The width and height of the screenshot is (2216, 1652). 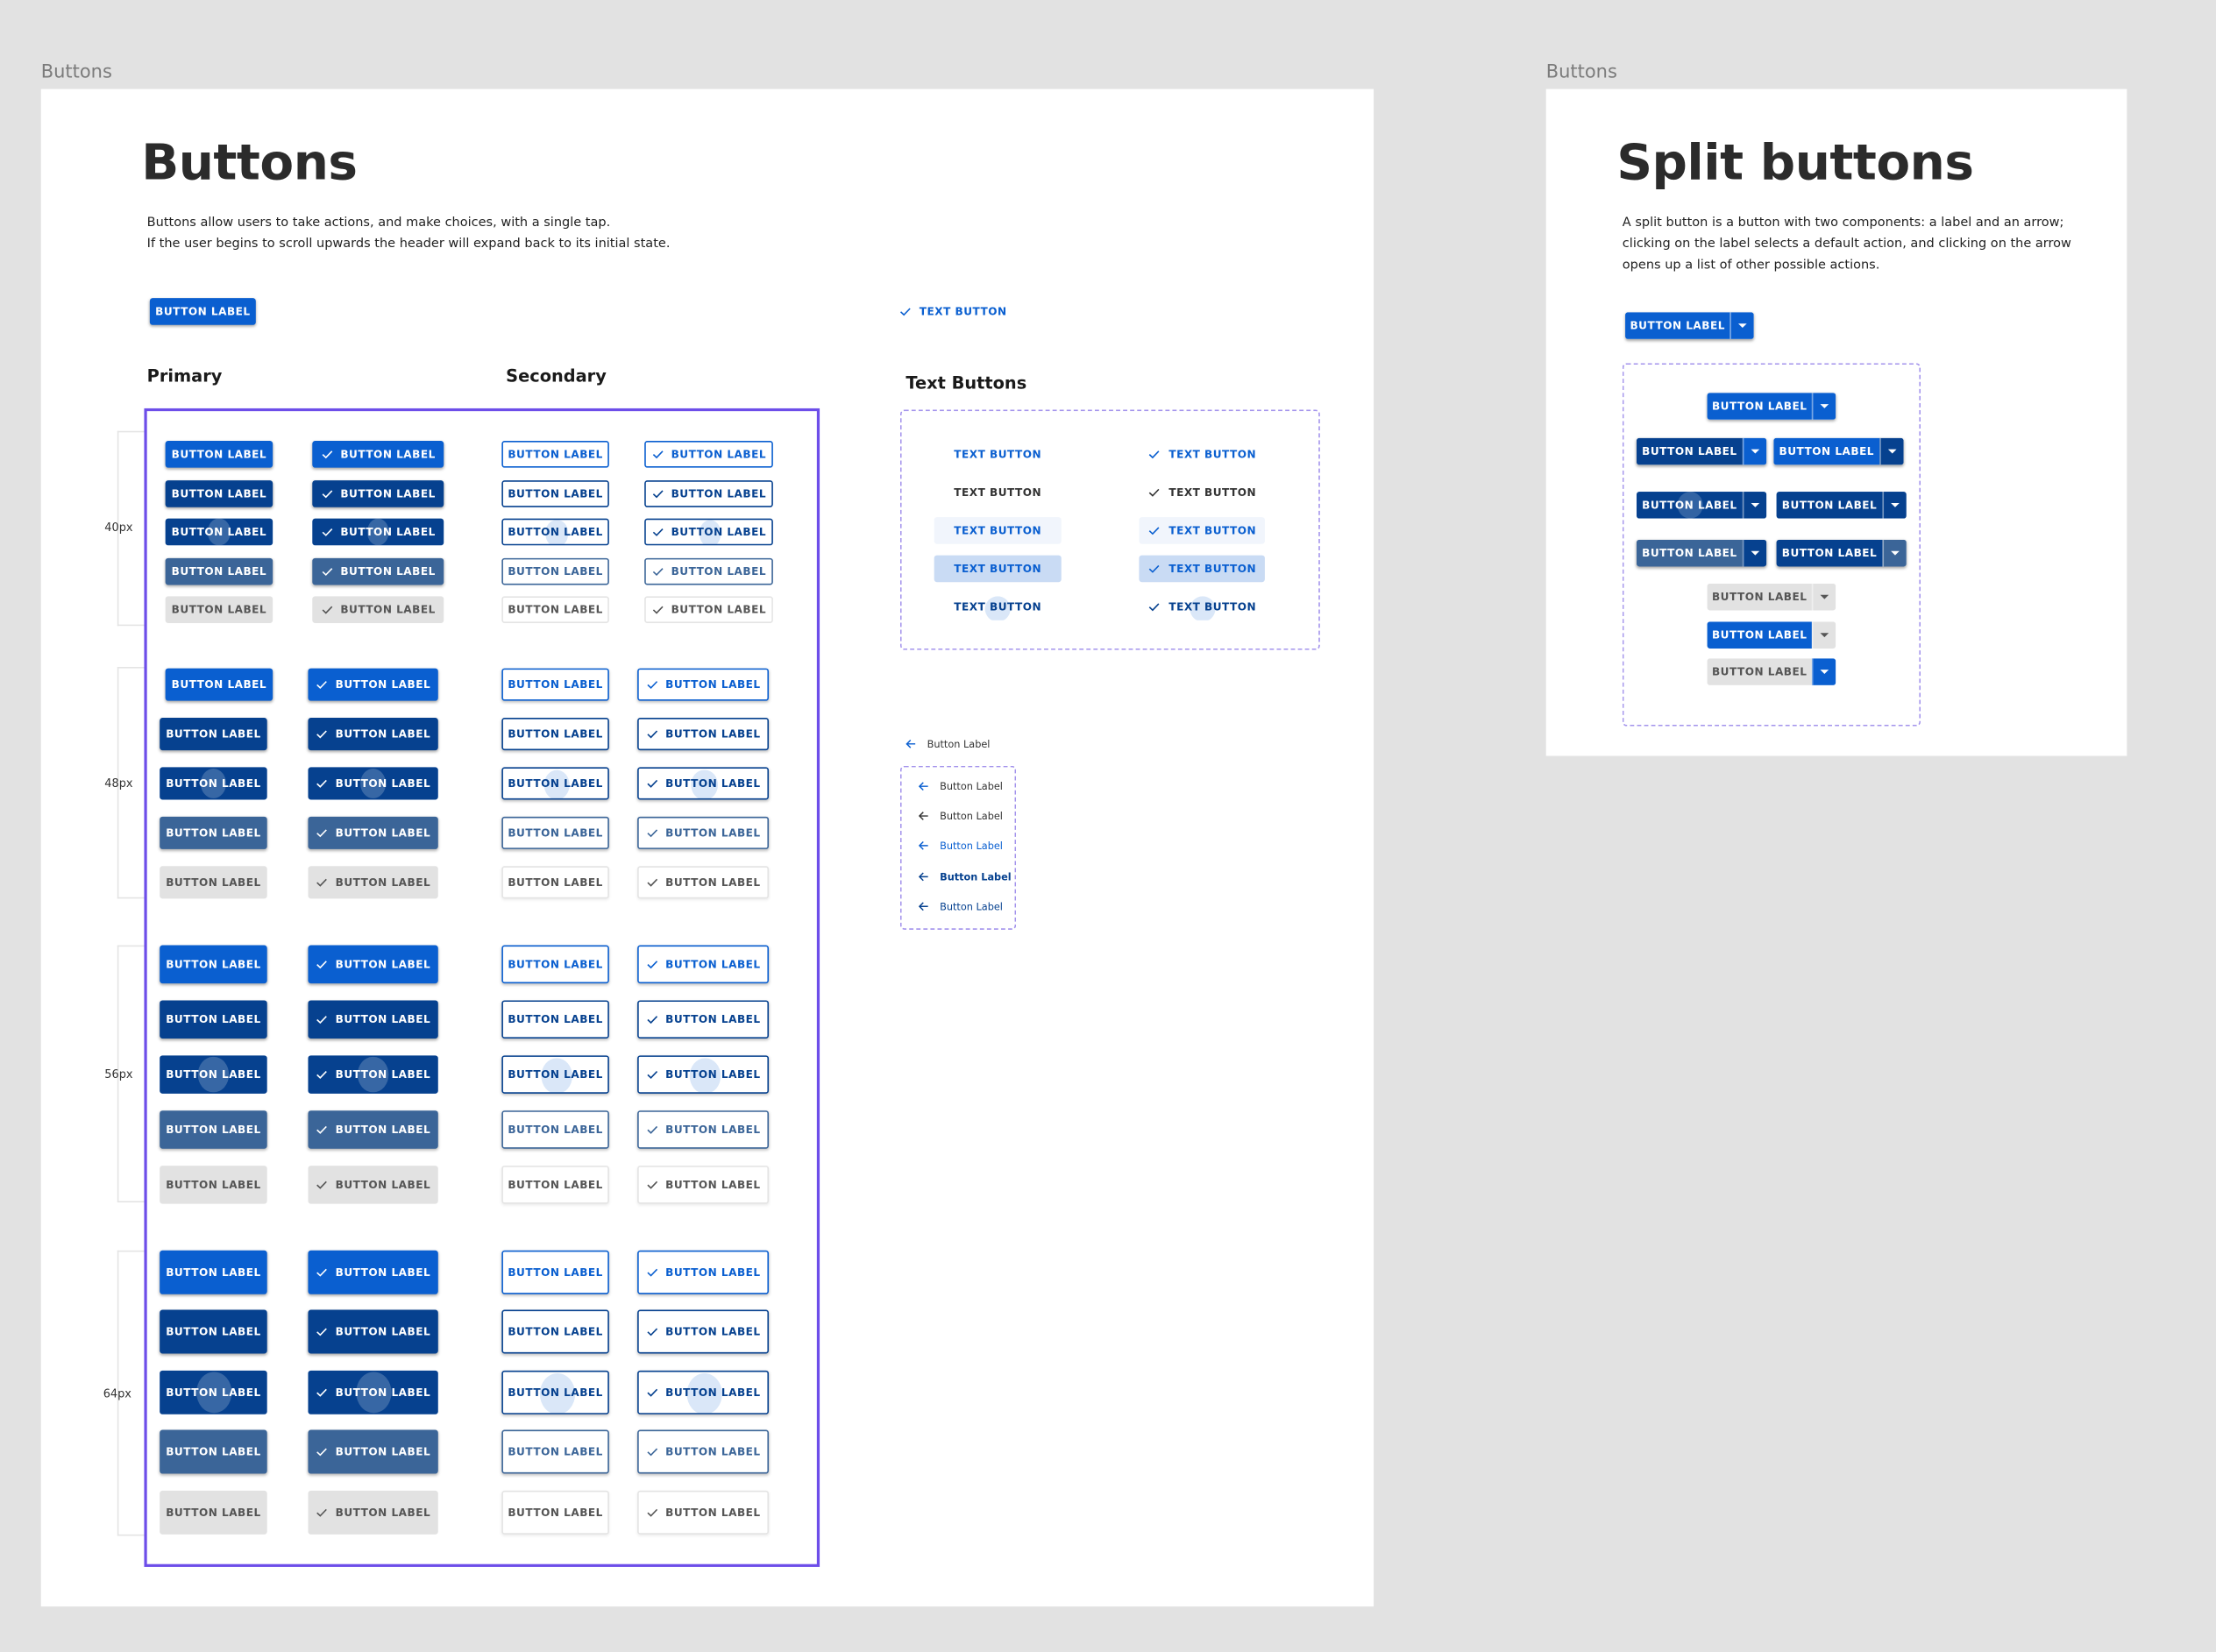 I want to click on text-button-toggle-hover: TEXT BUTTON, so click(x=1201, y=493).